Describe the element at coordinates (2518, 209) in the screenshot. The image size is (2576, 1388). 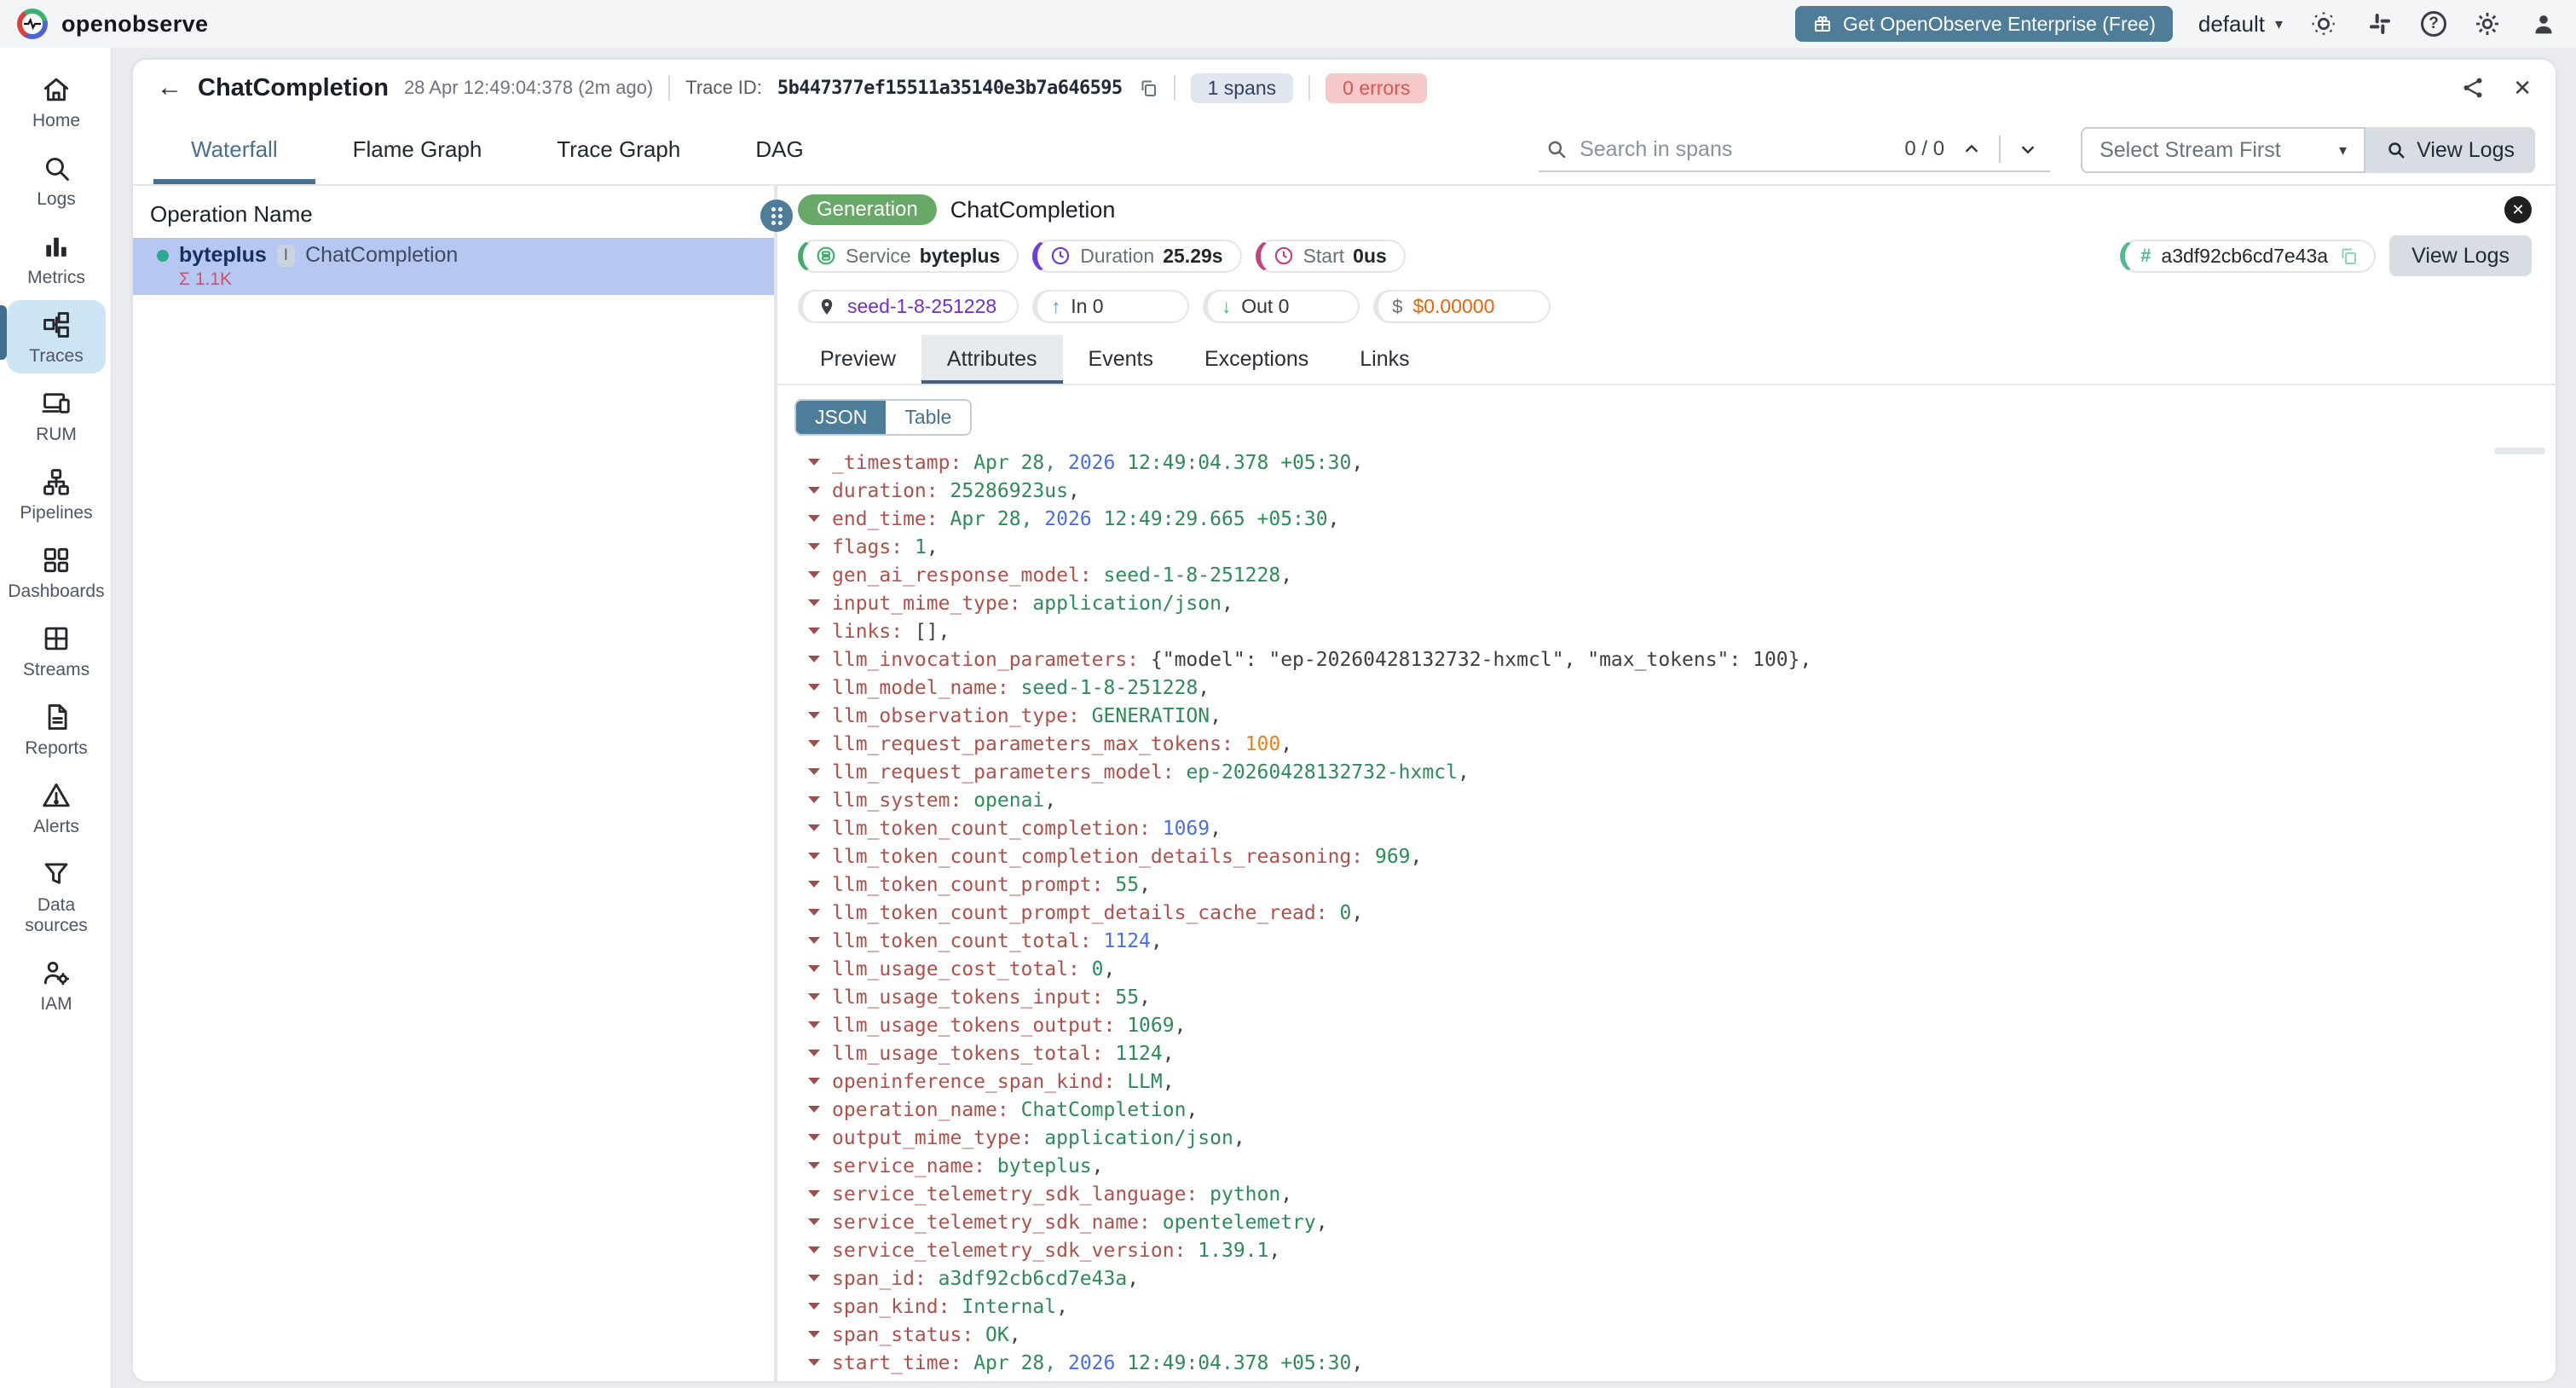
I see `close-details-icon: ✕` at that location.